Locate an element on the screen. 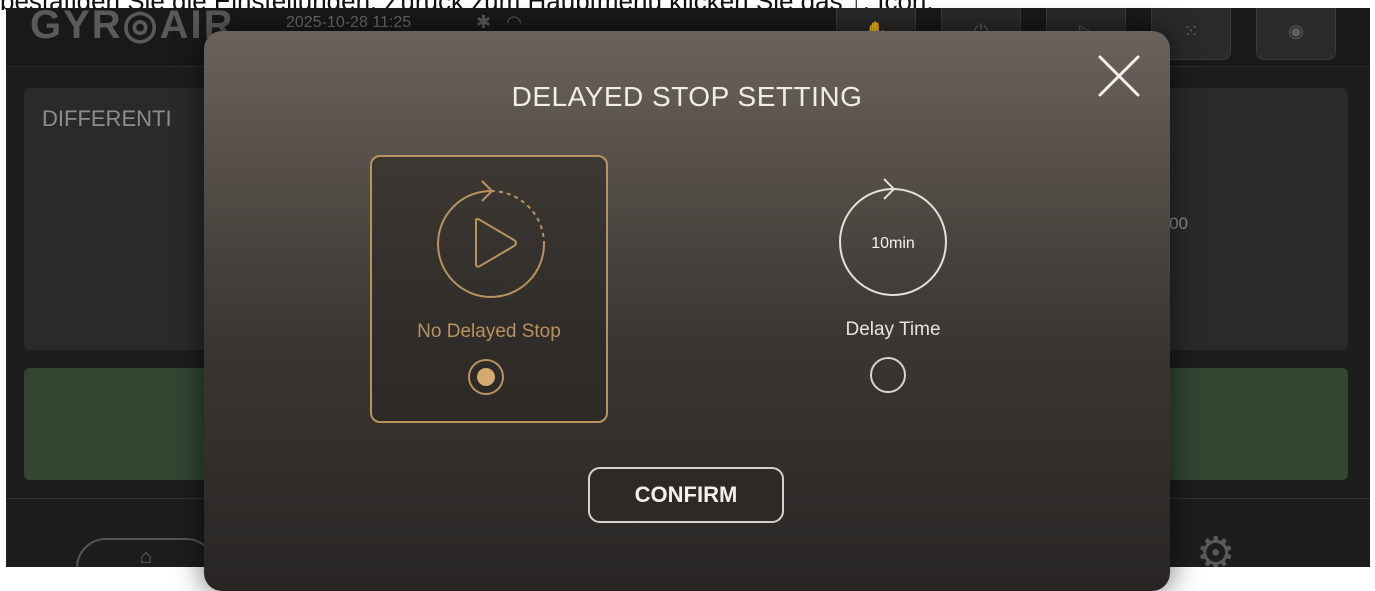  radio-unselected is located at coordinates (888, 375).